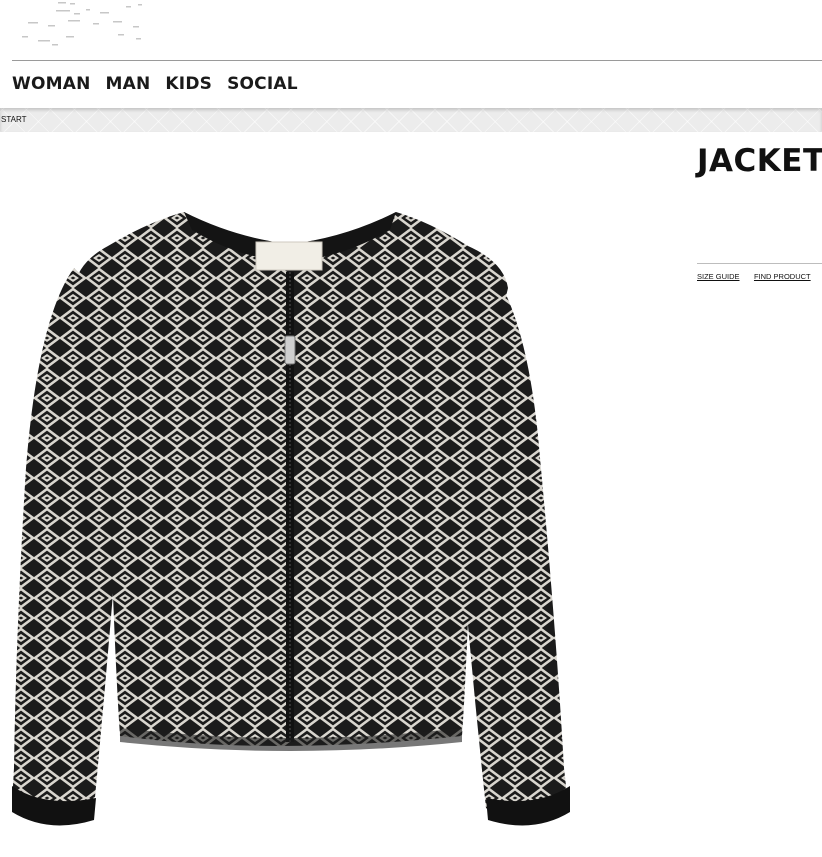 This screenshot has width=822, height=857. I want to click on main-nav: WOMAN MAN KIDS SOCIAL, so click(155, 84).